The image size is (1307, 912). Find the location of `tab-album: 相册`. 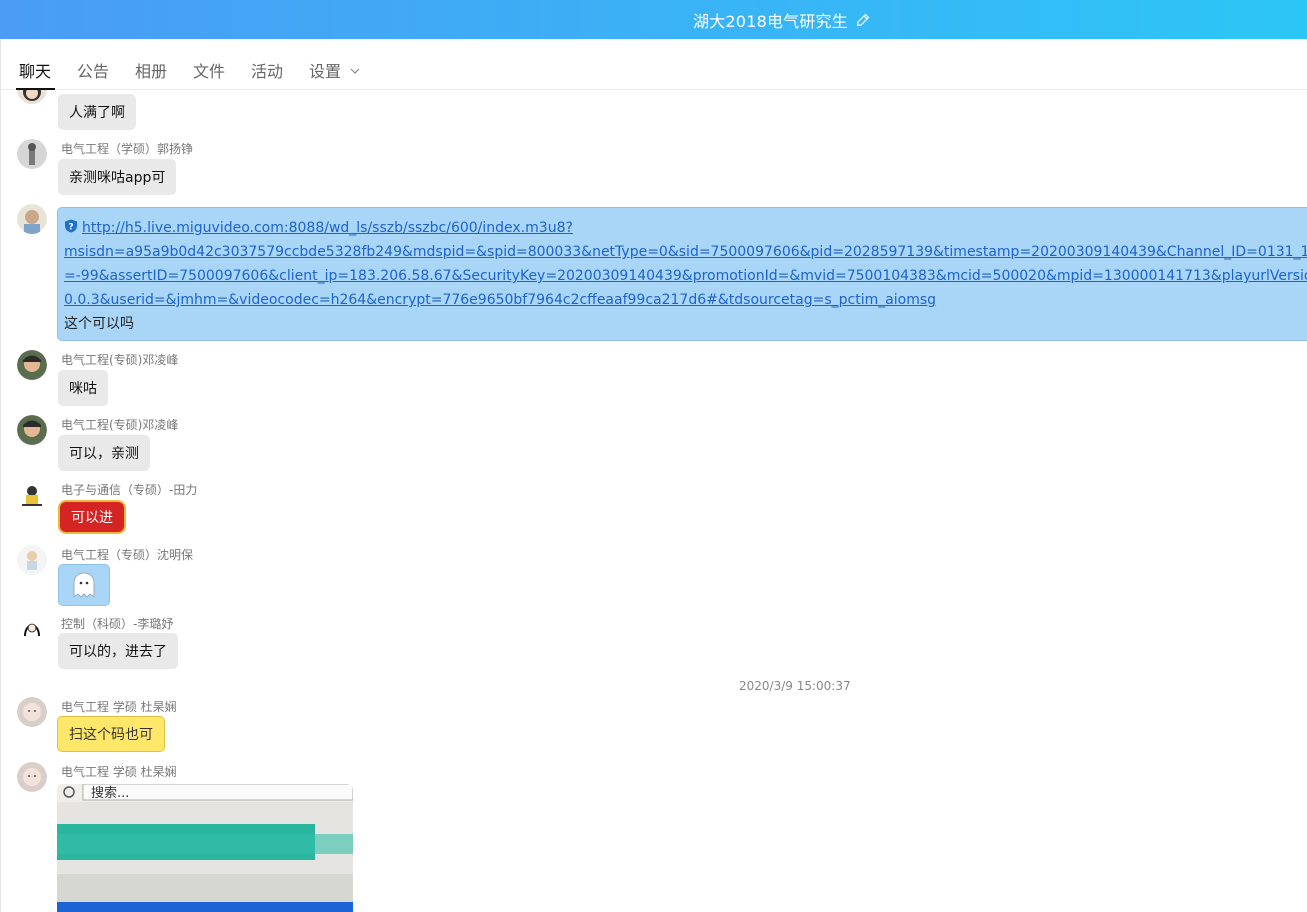

tab-album: 相册 is located at coordinates (151, 74).